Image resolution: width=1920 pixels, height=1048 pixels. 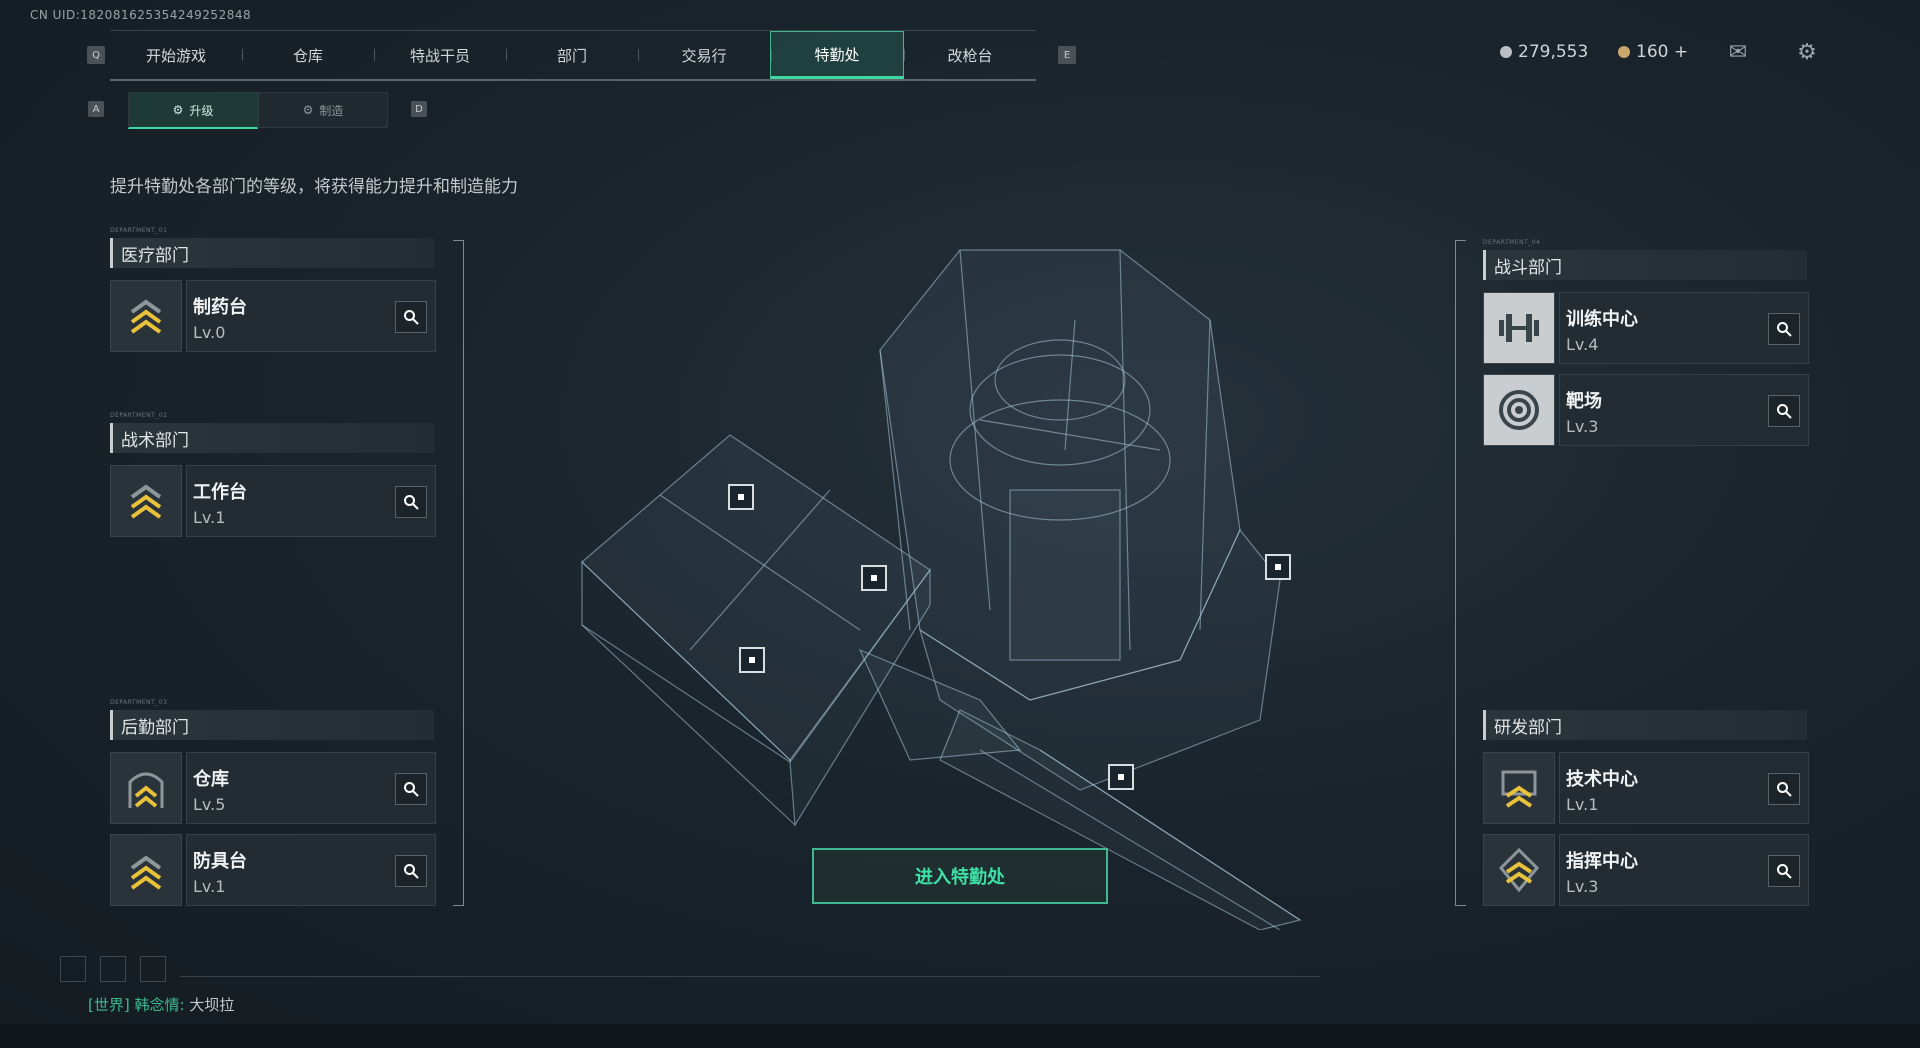 What do you see at coordinates (146, 788) in the screenshot?
I see `warehouse-icon` at bounding box center [146, 788].